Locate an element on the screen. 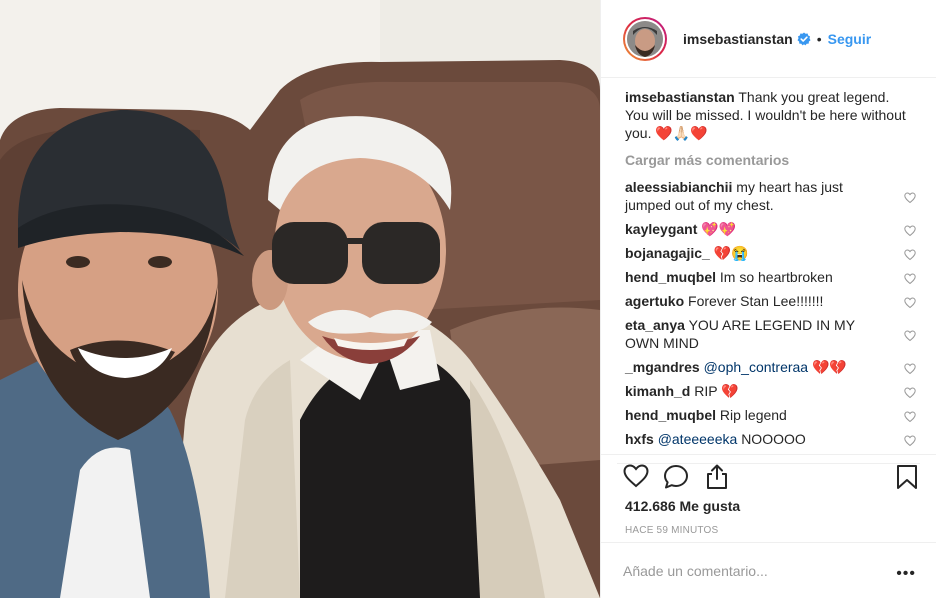 This screenshot has height=598, width=936. follow-button: Seguir is located at coordinates (850, 39).